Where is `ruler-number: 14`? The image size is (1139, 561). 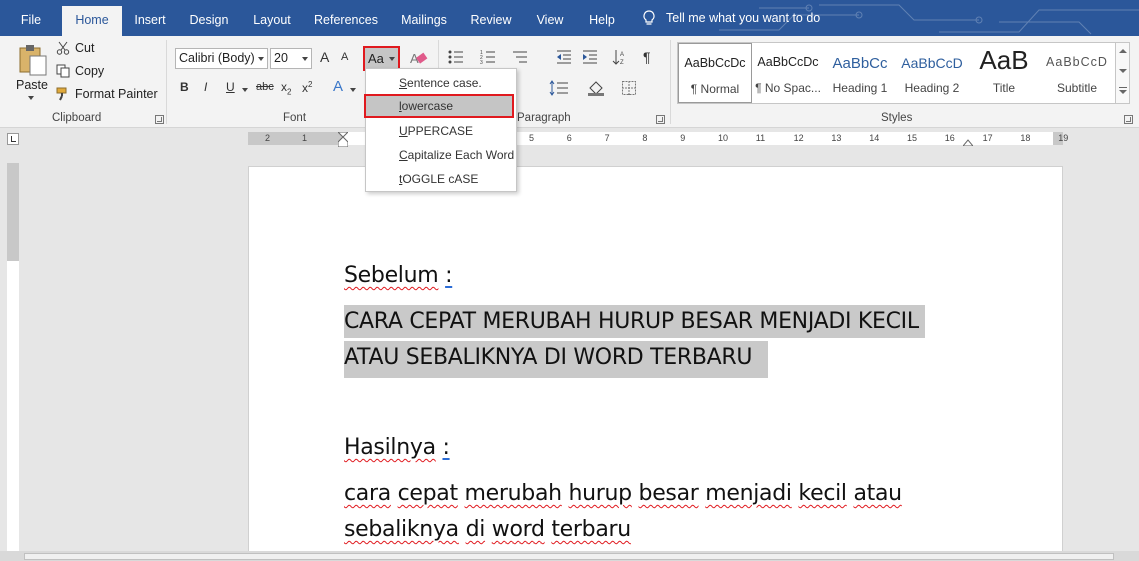 ruler-number: 14 is located at coordinates (874, 138).